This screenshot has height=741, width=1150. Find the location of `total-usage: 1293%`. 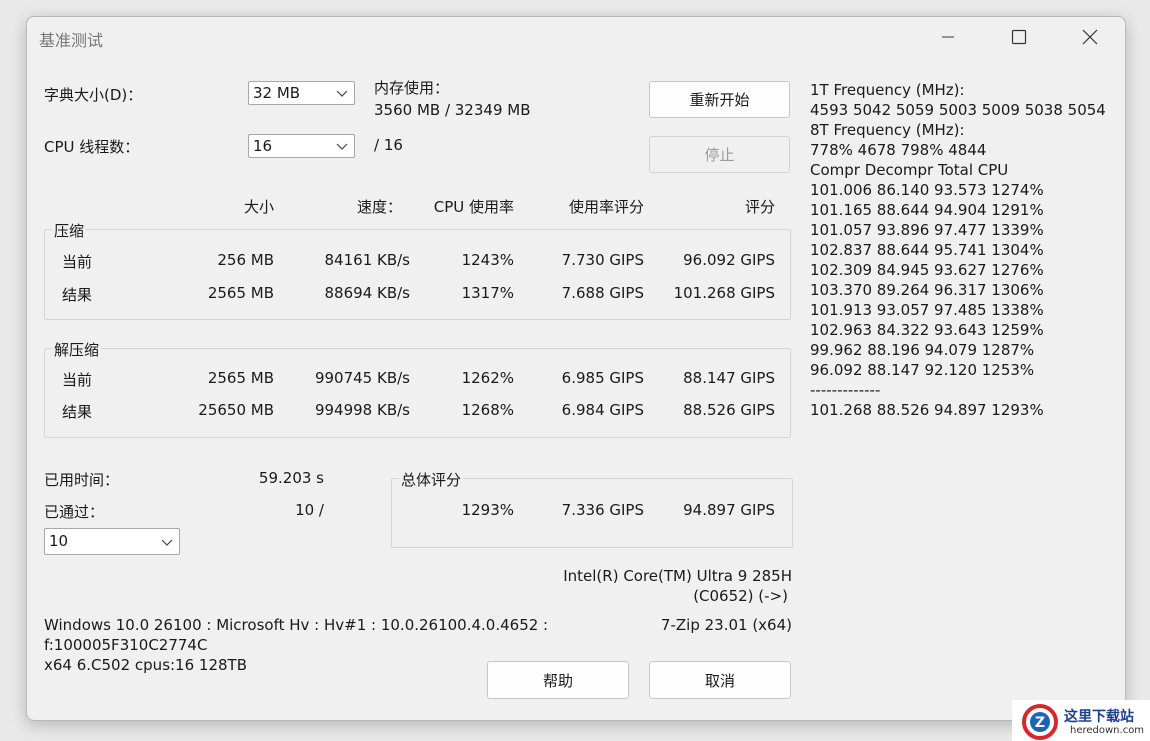

total-usage: 1293% is located at coordinates (487, 510).